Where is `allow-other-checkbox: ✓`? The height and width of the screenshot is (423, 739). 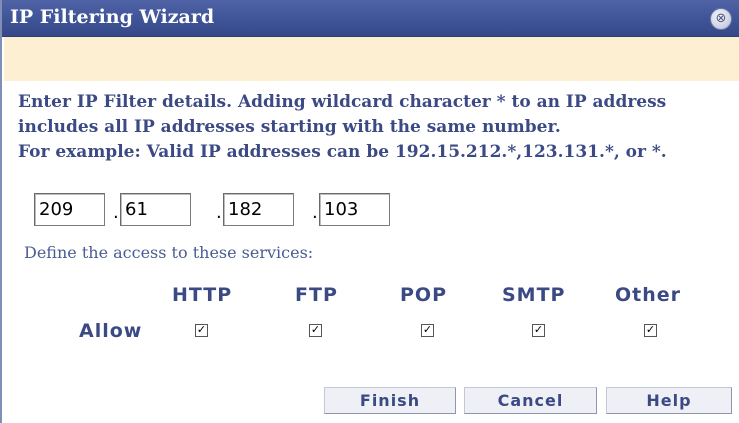
allow-other-checkbox: ✓ is located at coordinates (650, 330).